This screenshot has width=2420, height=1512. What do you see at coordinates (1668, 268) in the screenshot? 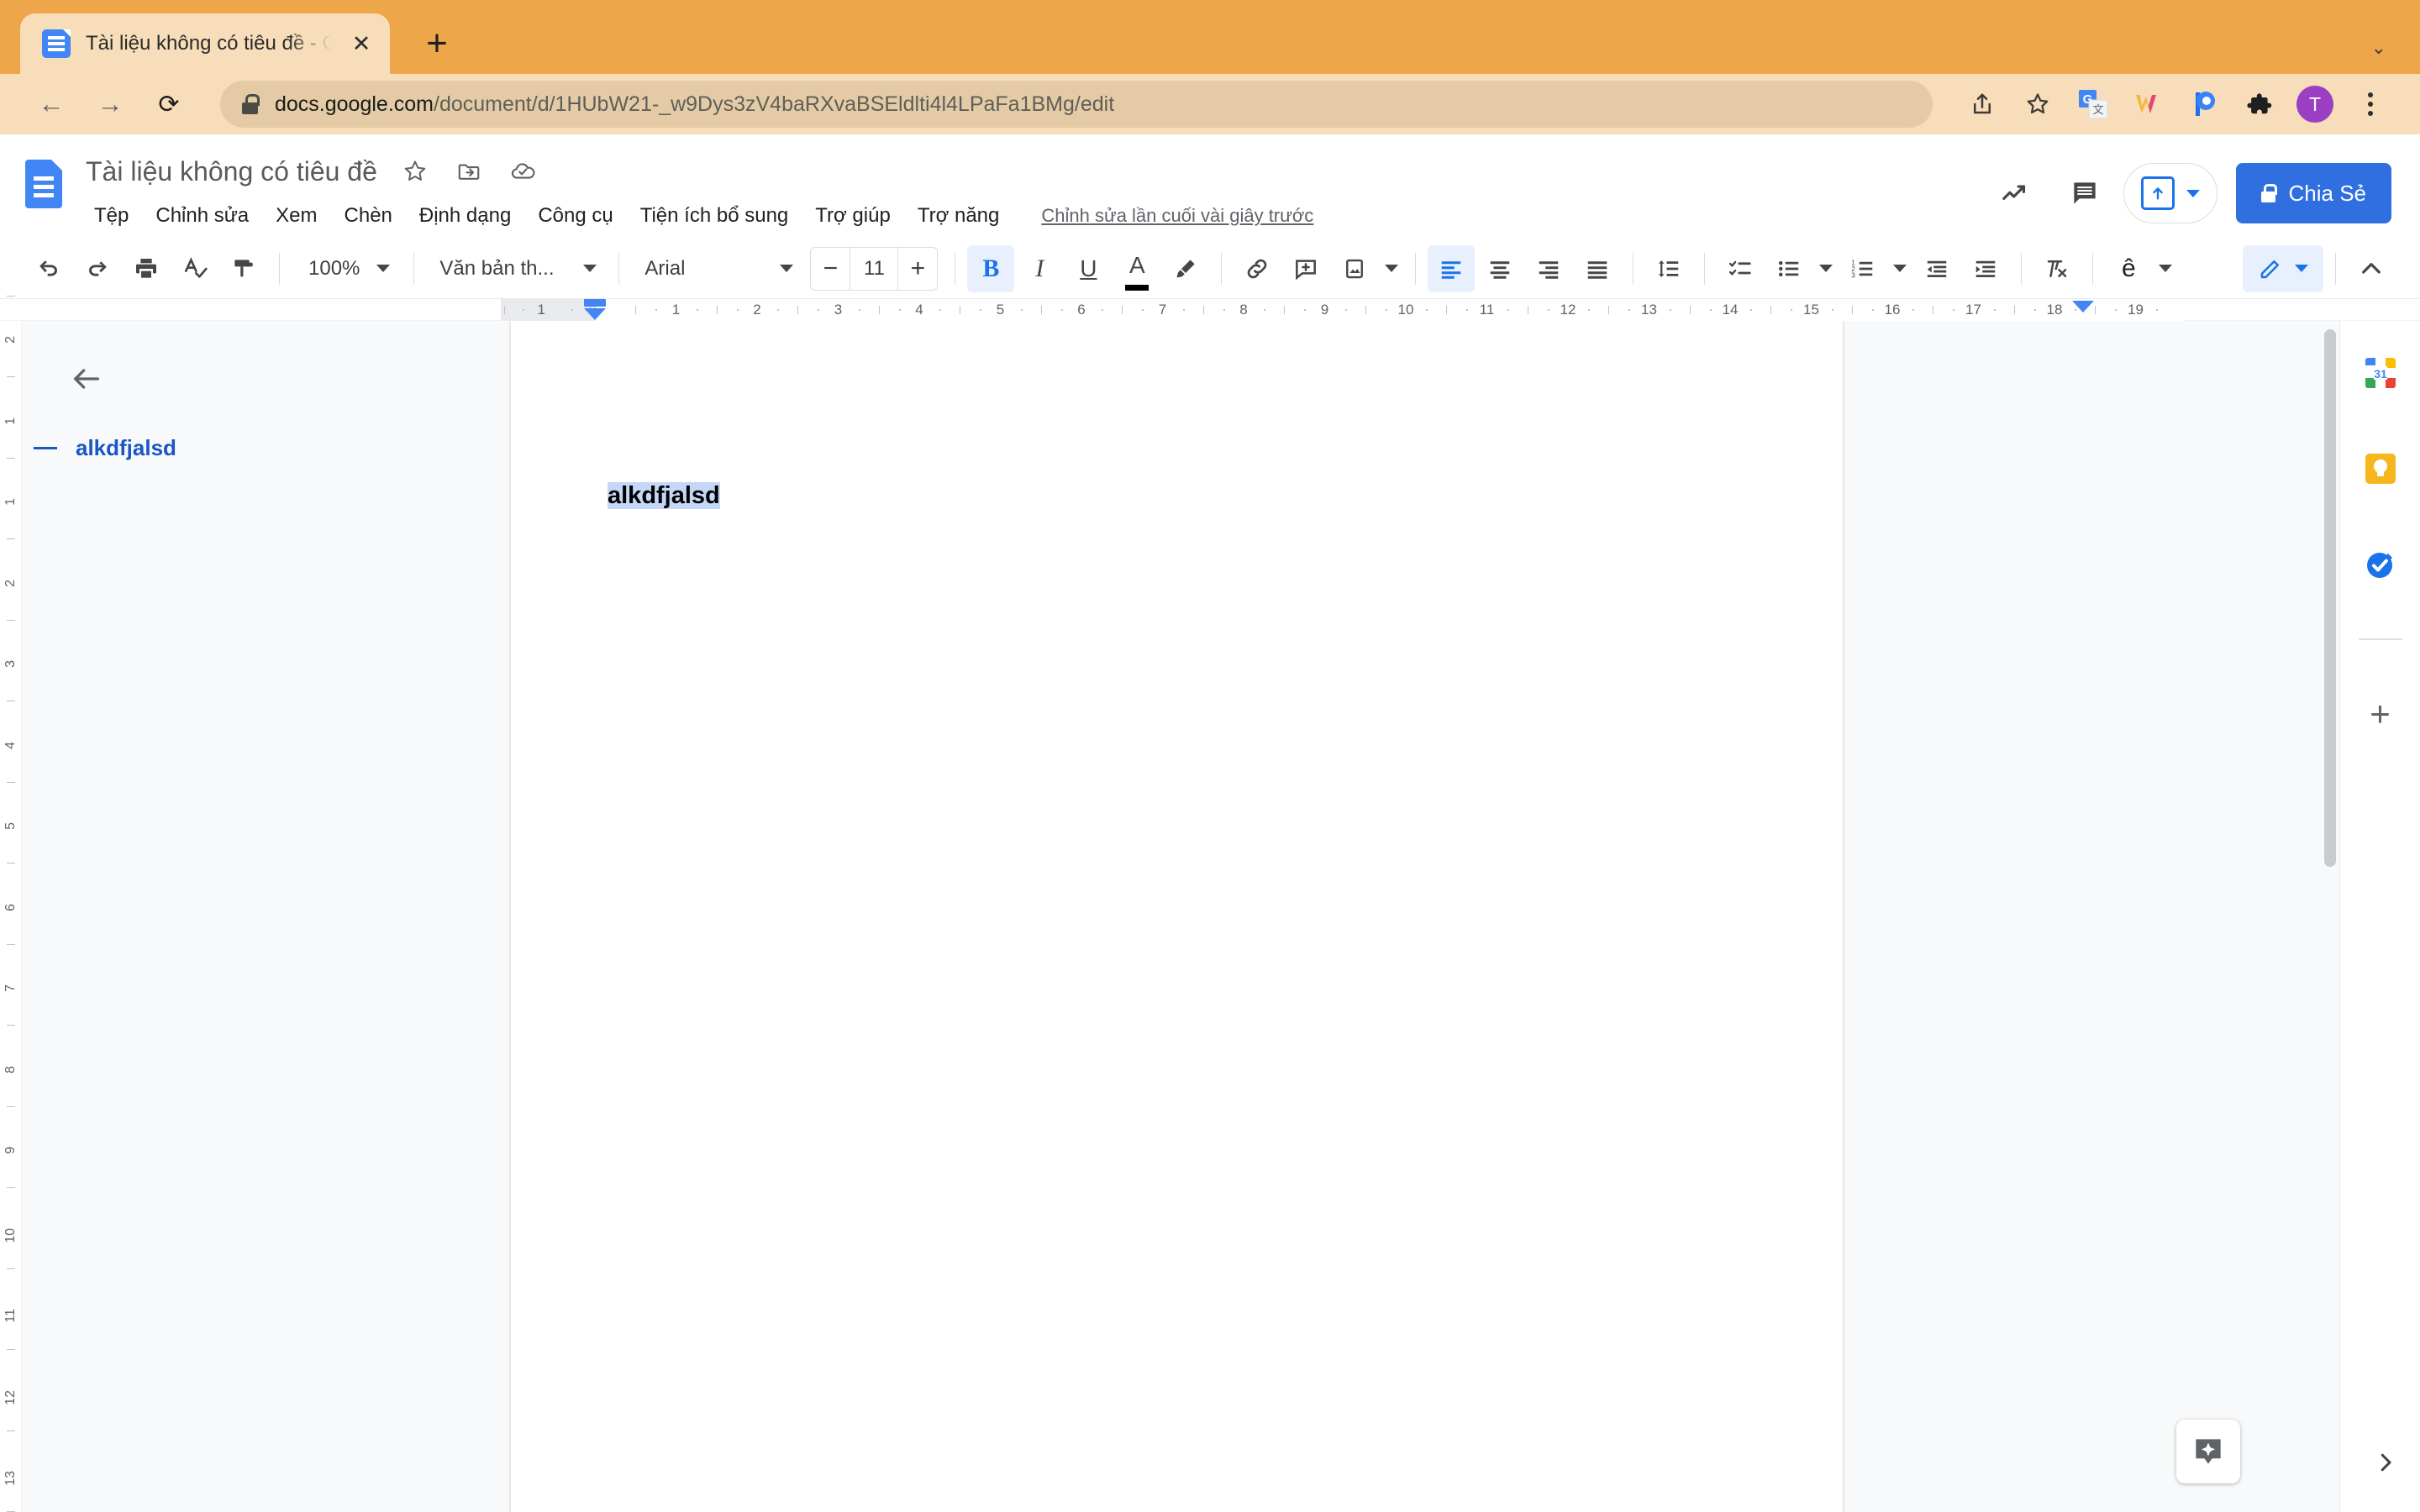
I see `line-spacing-icon` at bounding box center [1668, 268].